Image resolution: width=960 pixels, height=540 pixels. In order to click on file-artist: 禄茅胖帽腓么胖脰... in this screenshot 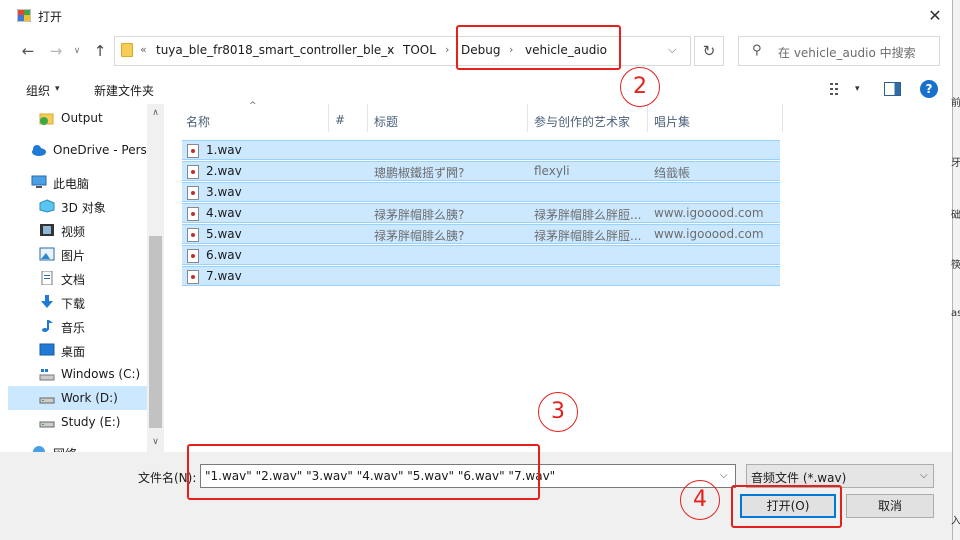, I will do `click(588, 215)`.